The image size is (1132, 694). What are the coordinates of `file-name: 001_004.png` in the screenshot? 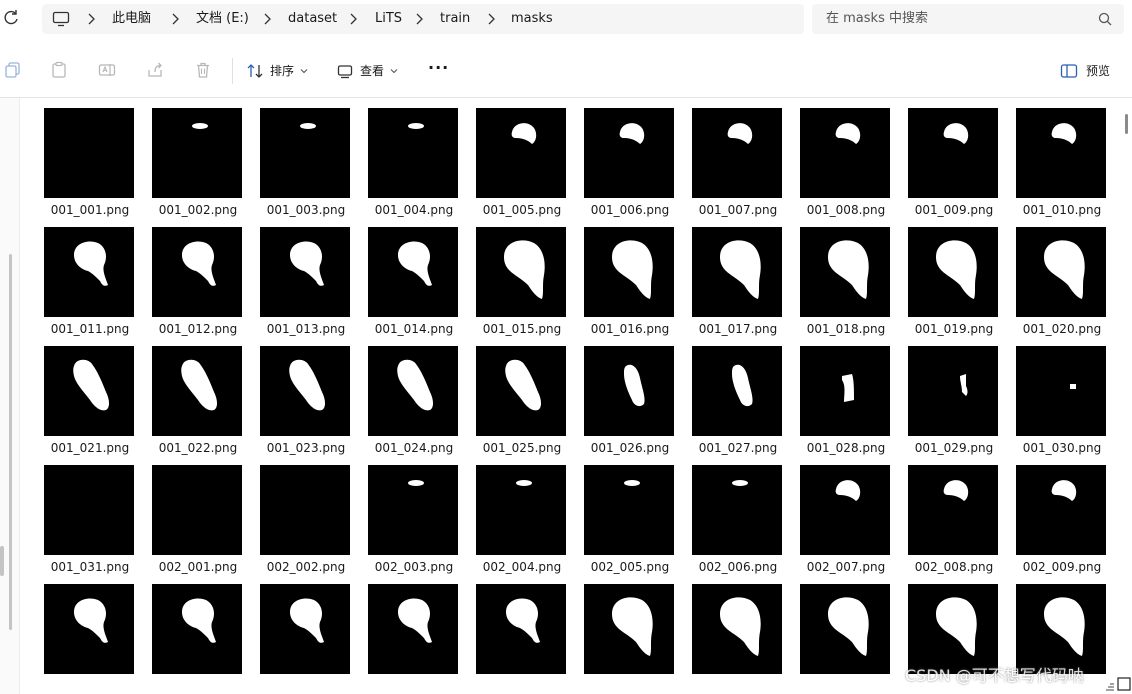 It's located at (414, 210).